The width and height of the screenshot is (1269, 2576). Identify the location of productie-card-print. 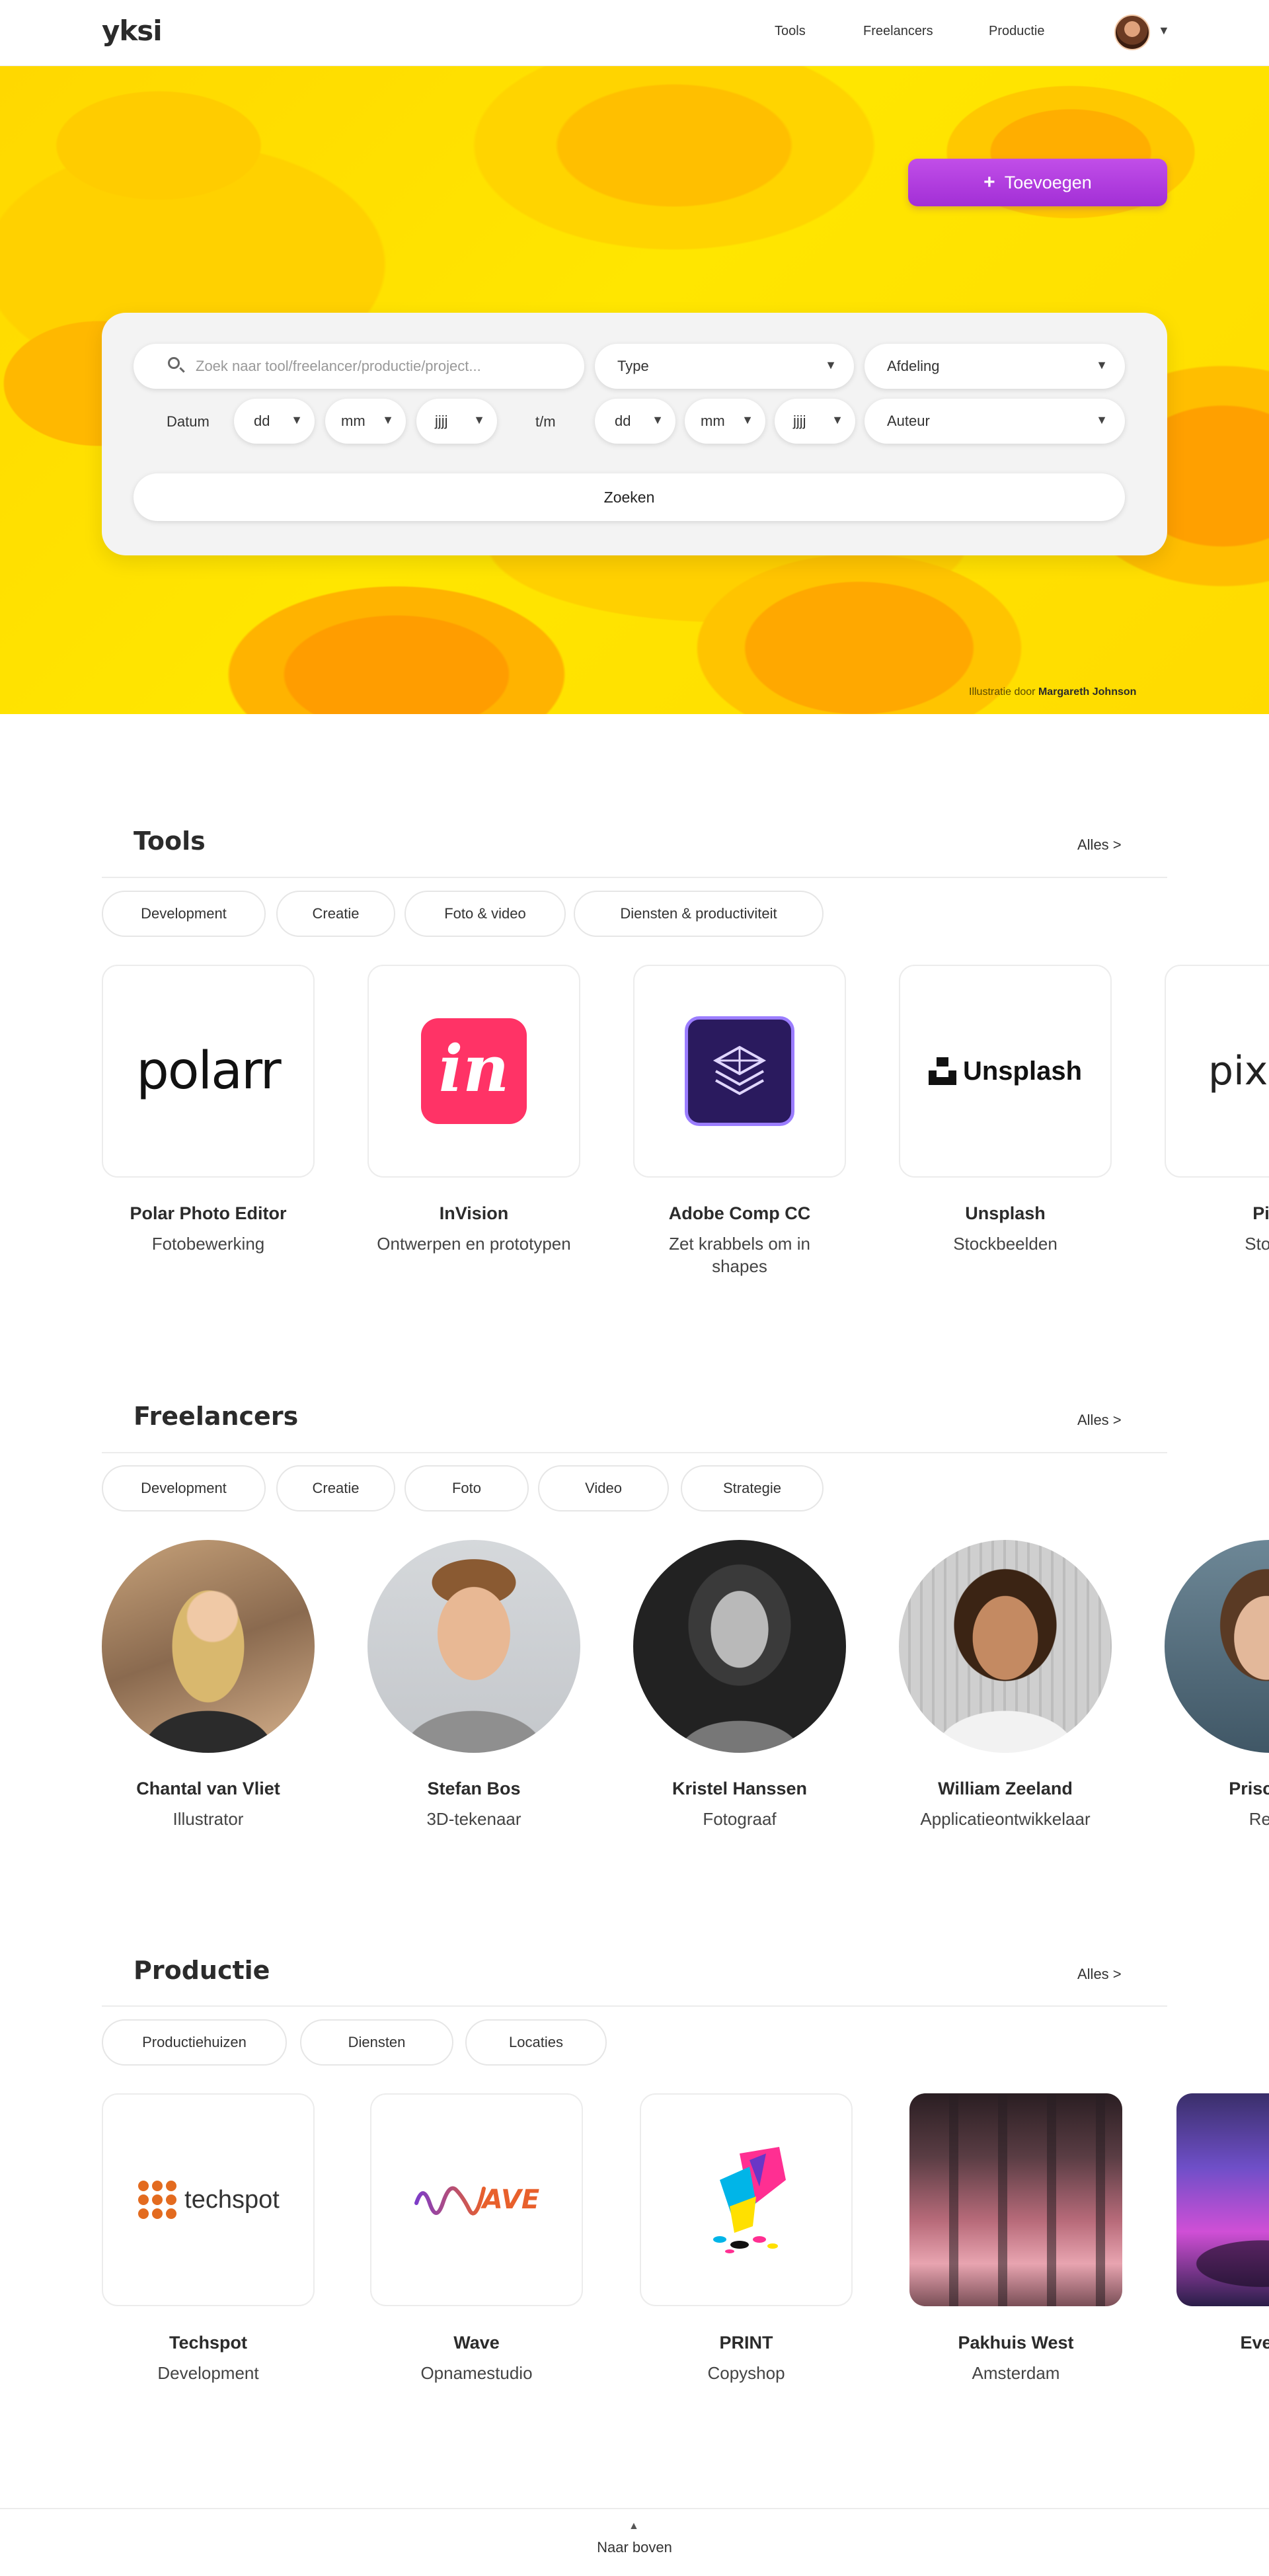
(746, 2199).